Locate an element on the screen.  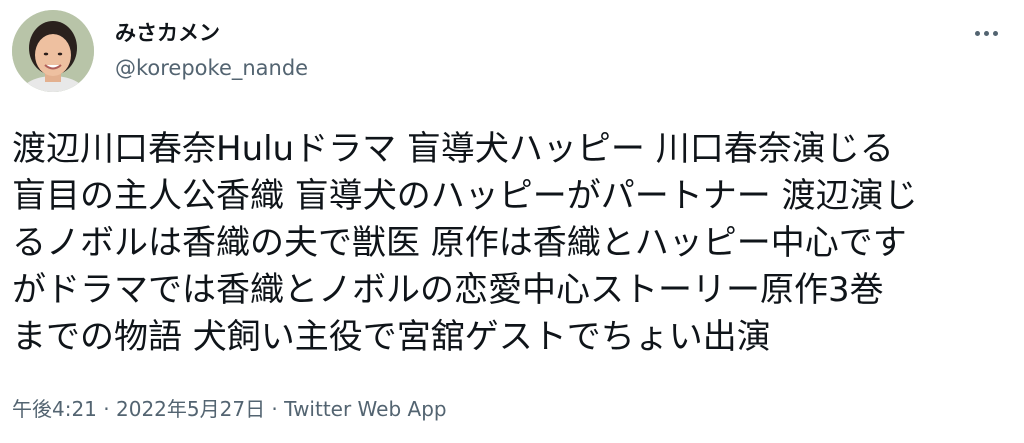
more-options-button is located at coordinates (986, 33).